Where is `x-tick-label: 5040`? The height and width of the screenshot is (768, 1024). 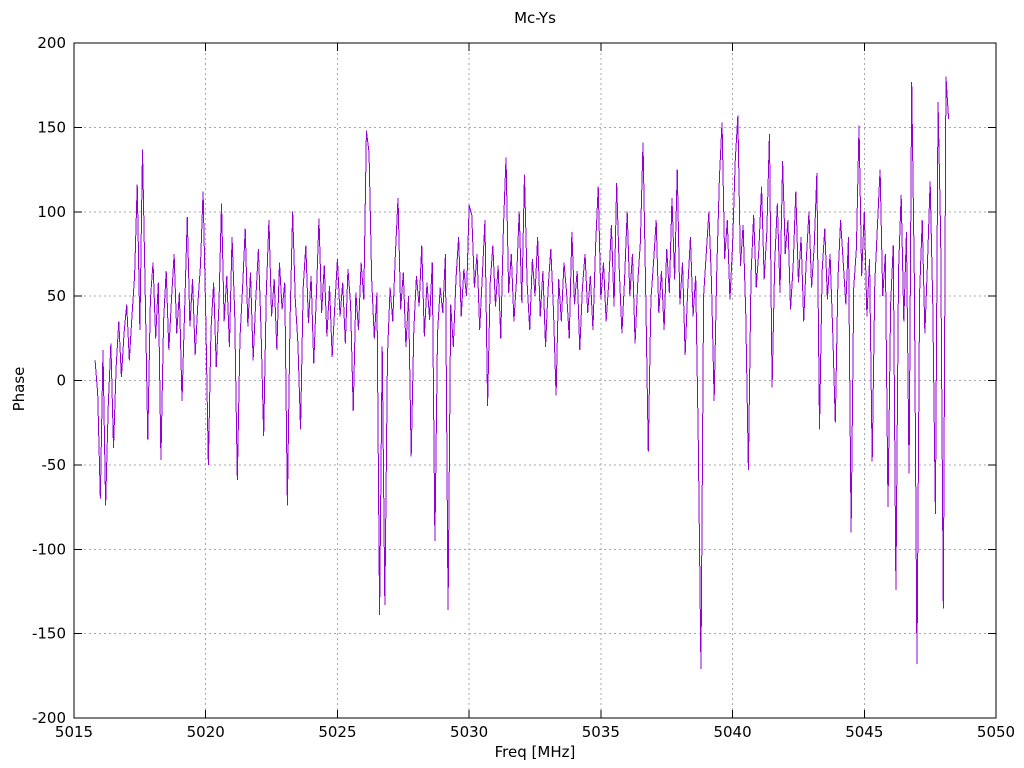
x-tick-label: 5040 is located at coordinates (732, 732).